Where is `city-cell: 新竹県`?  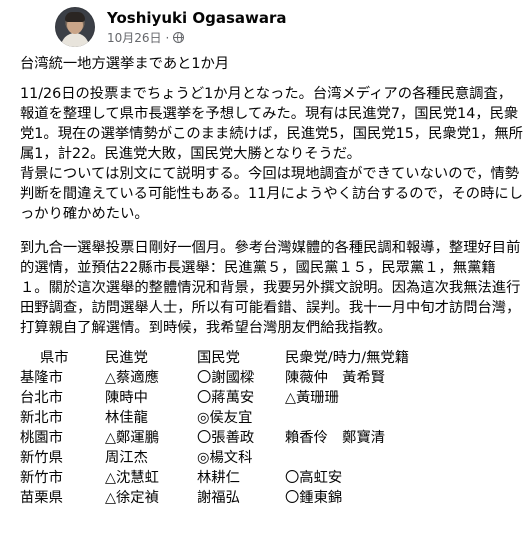 city-cell: 新竹県 is located at coordinates (41, 458).